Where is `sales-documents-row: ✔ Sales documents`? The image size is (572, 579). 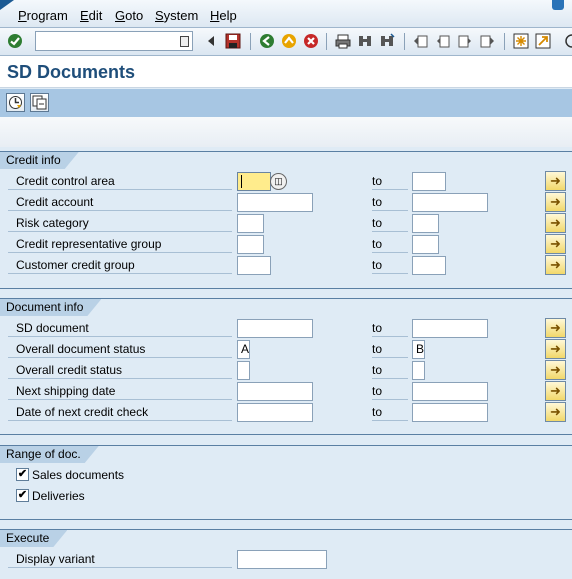 sales-documents-row: ✔ Sales documents is located at coordinates (286, 475).